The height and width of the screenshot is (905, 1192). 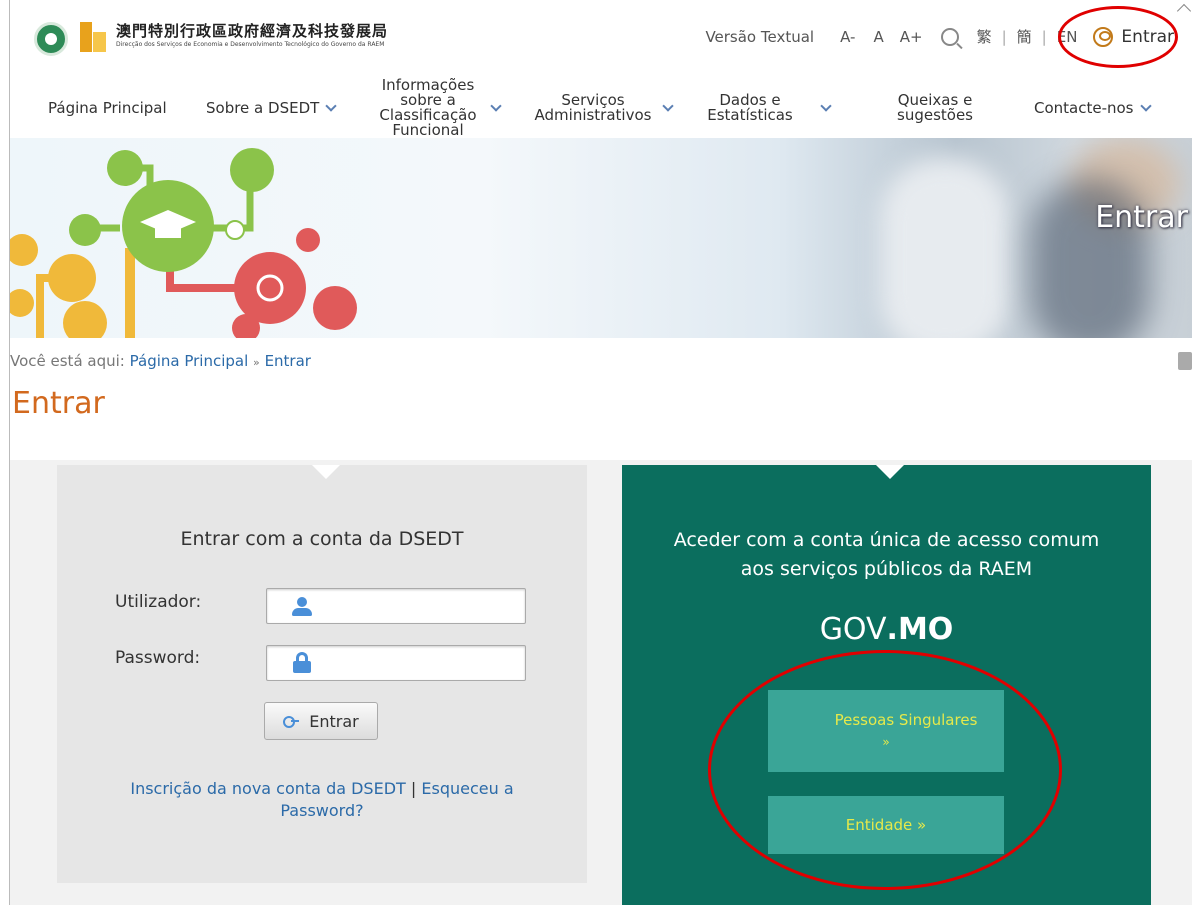 What do you see at coordinates (1141, 217) in the screenshot?
I see `banner-title: Entrar` at bounding box center [1141, 217].